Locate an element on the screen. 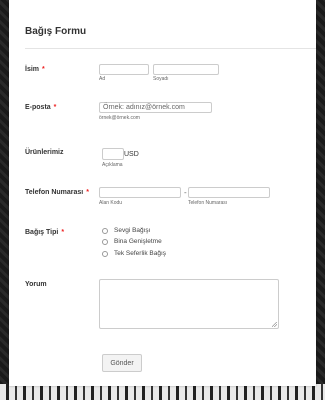 Image resolution: width=325 pixels, height=400 pixels. area-code-input is located at coordinates (140, 192).